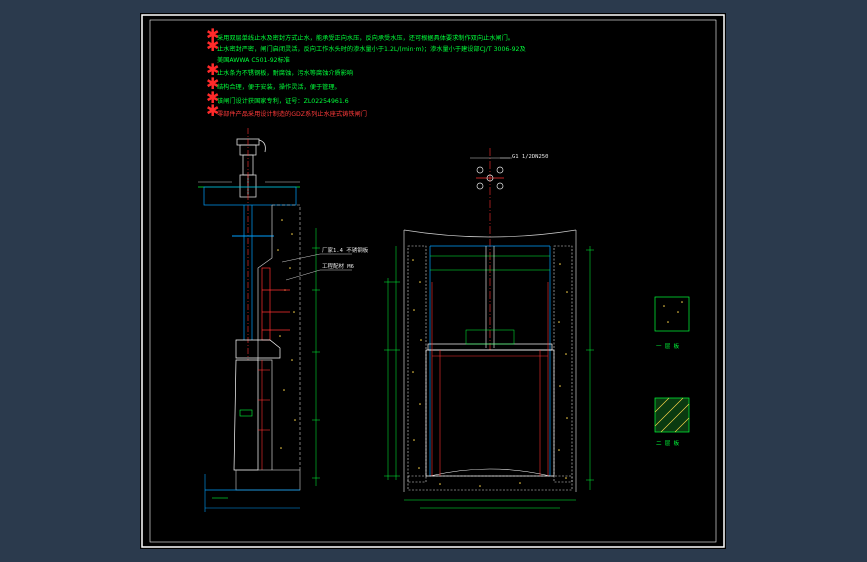  Describe the element at coordinates (668, 443) in the screenshot. I see `legend-item-2: 二 层 板` at that location.